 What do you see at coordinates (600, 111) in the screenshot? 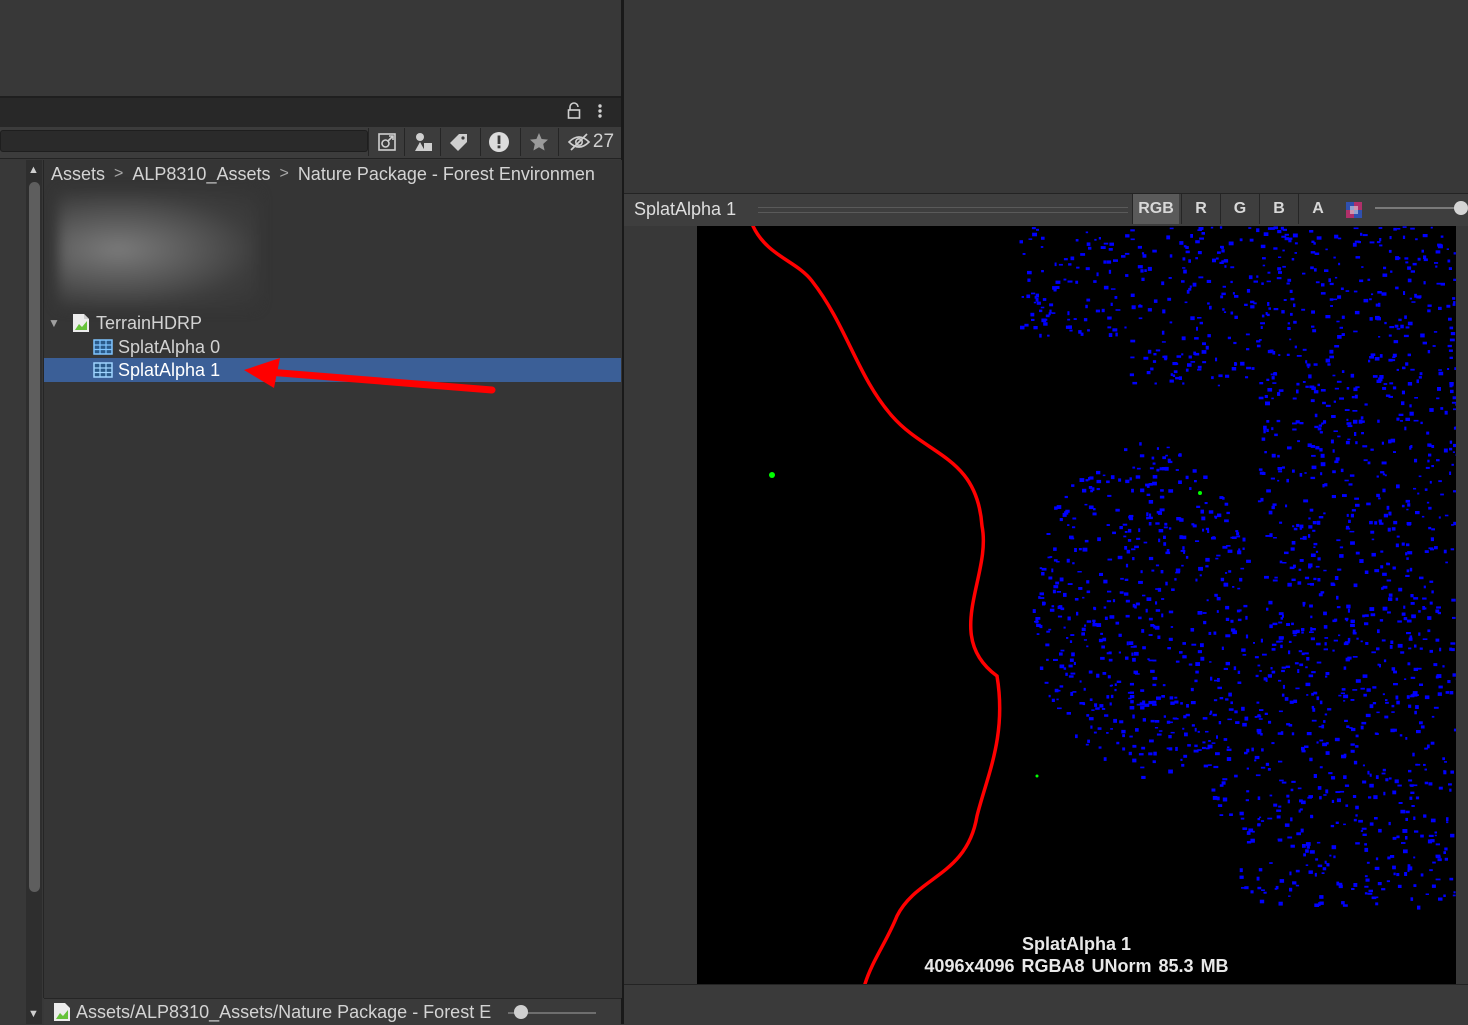
I see `kebab-menu-icon` at bounding box center [600, 111].